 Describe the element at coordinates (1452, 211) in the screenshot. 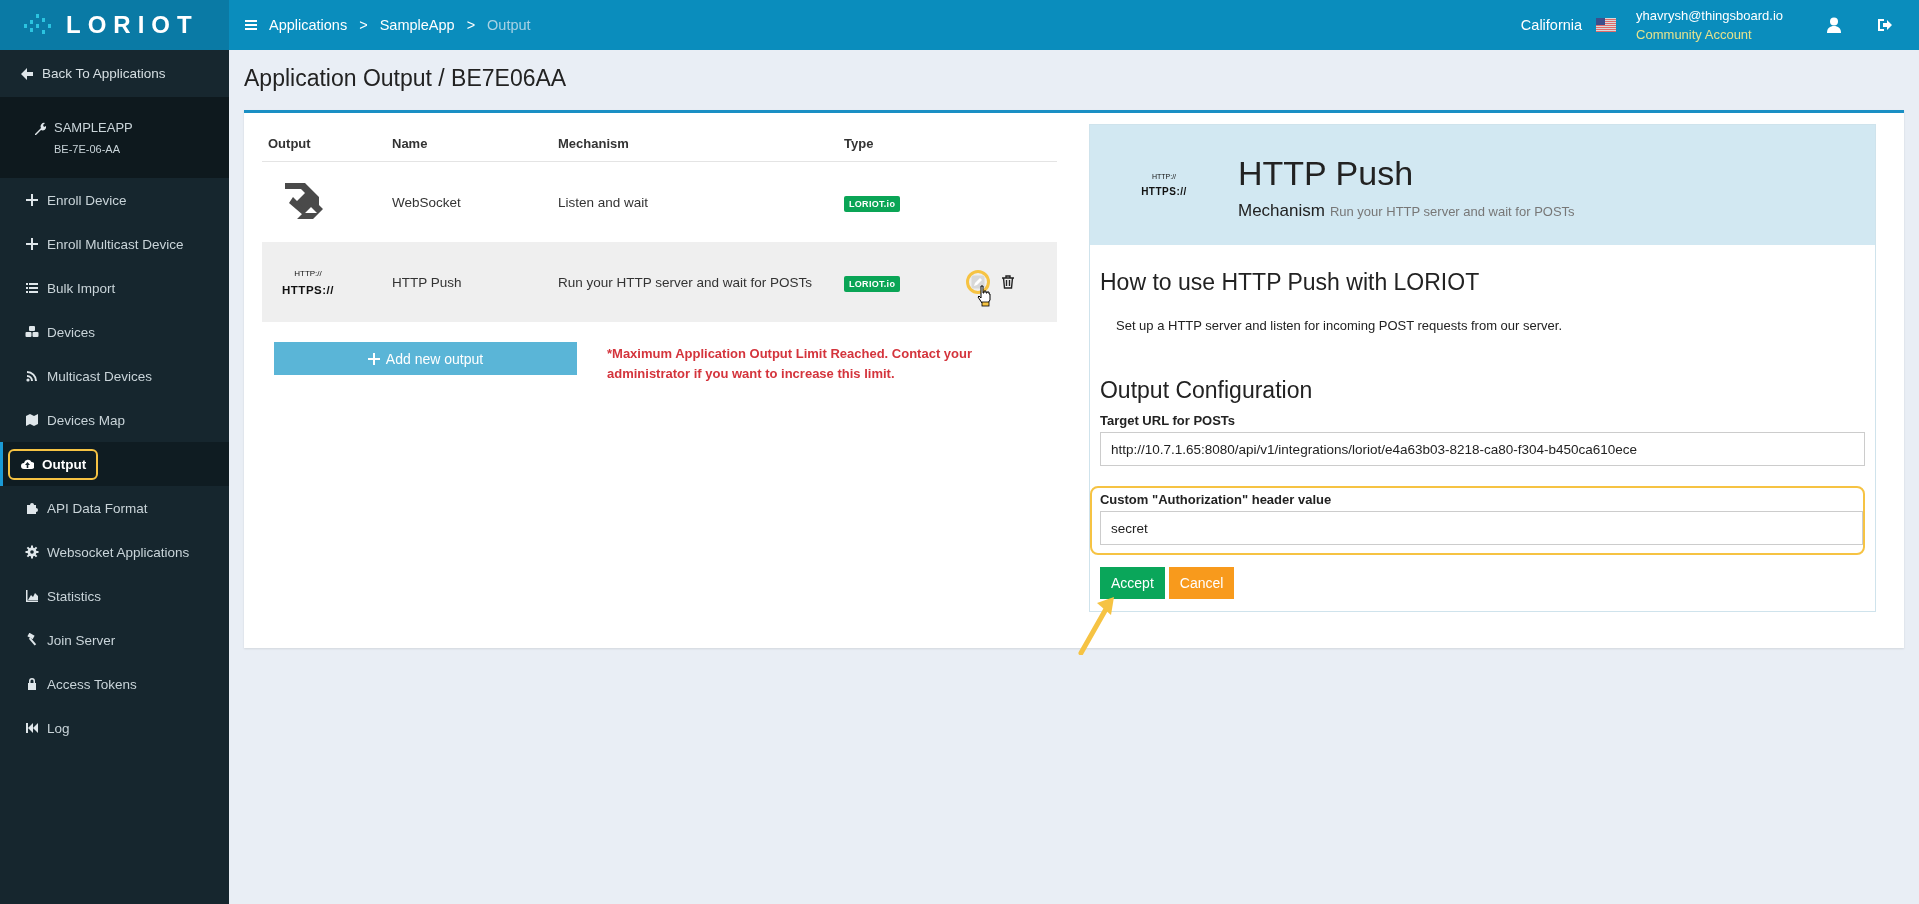

I see `mechanism-text: Run your HTTP server and wait for POSTs` at that location.